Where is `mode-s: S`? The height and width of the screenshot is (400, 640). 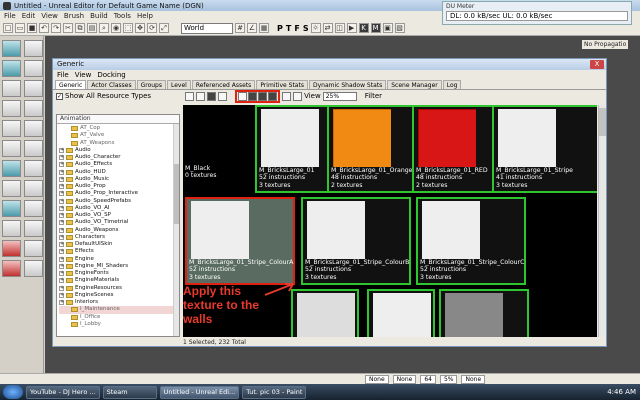
mode-s: S is located at coordinates (306, 28).